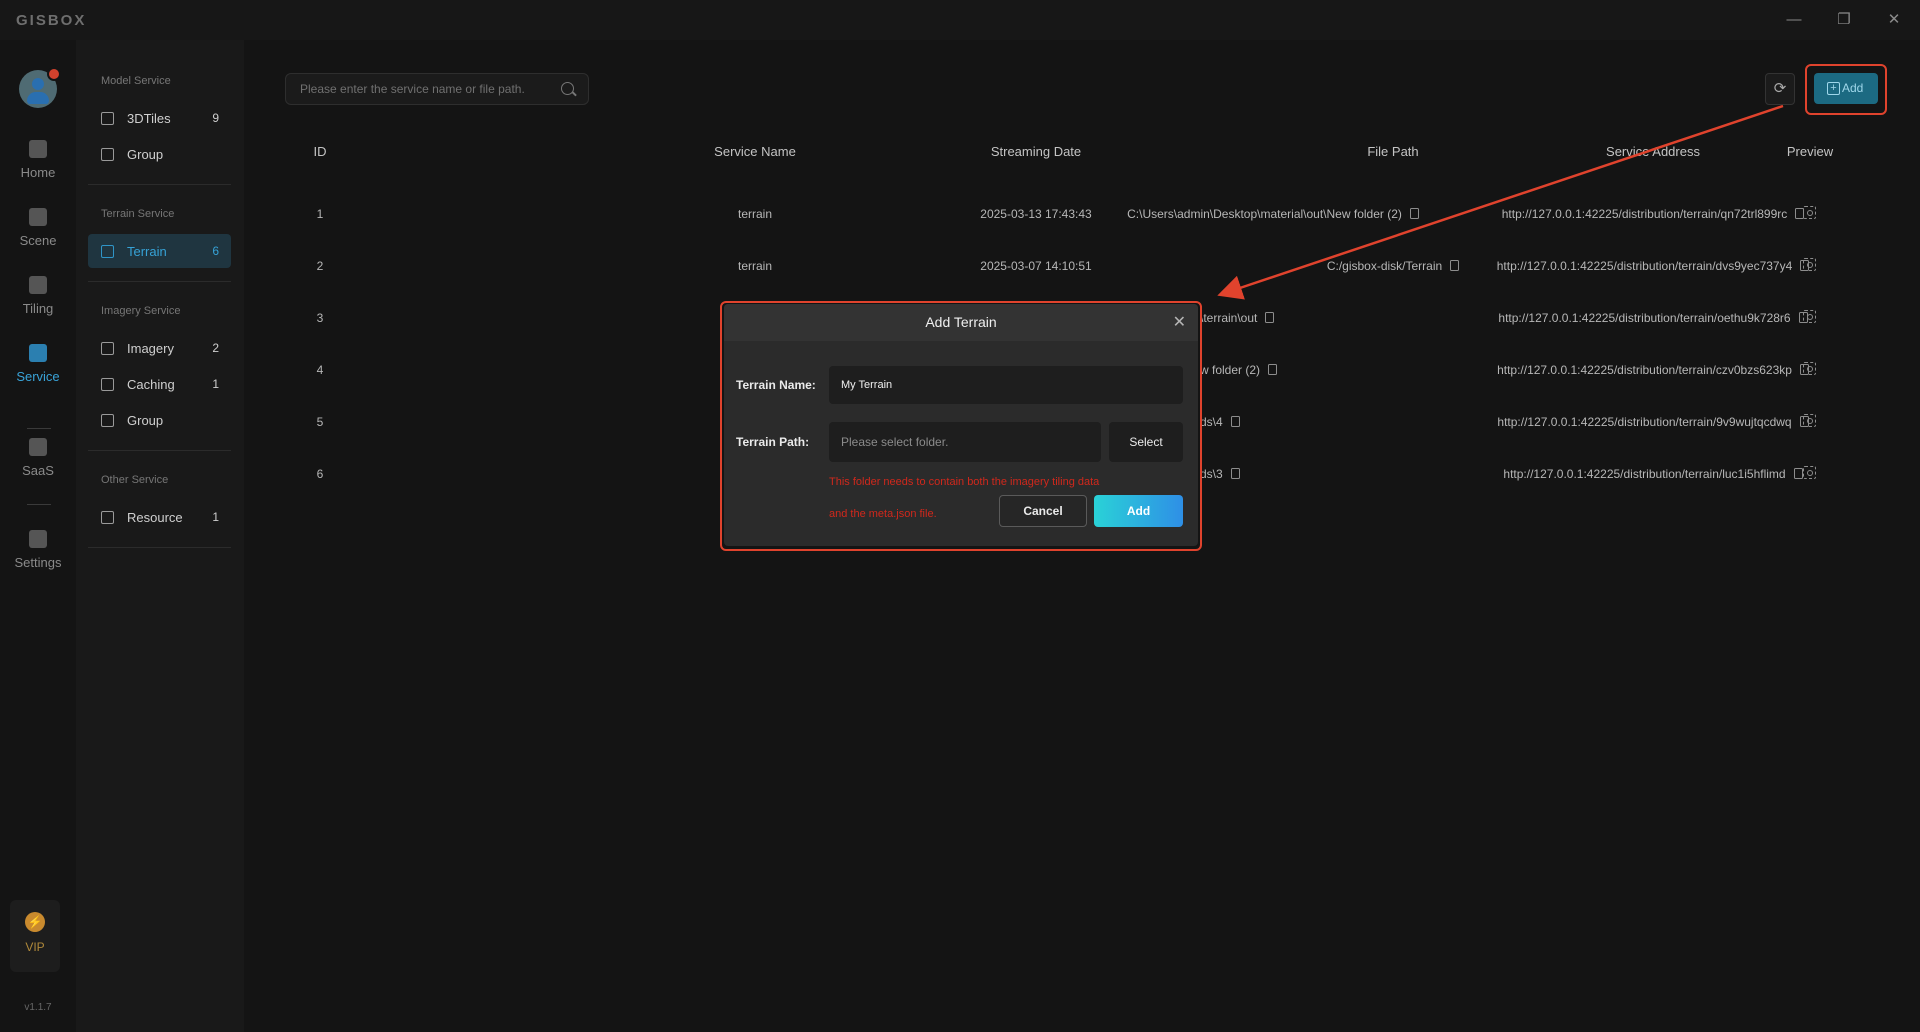 This screenshot has width=1920, height=1032. What do you see at coordinates (38, 306) in the screenshot?
I see `nav-tiling: Tiling` at bounding box center [38, 306].